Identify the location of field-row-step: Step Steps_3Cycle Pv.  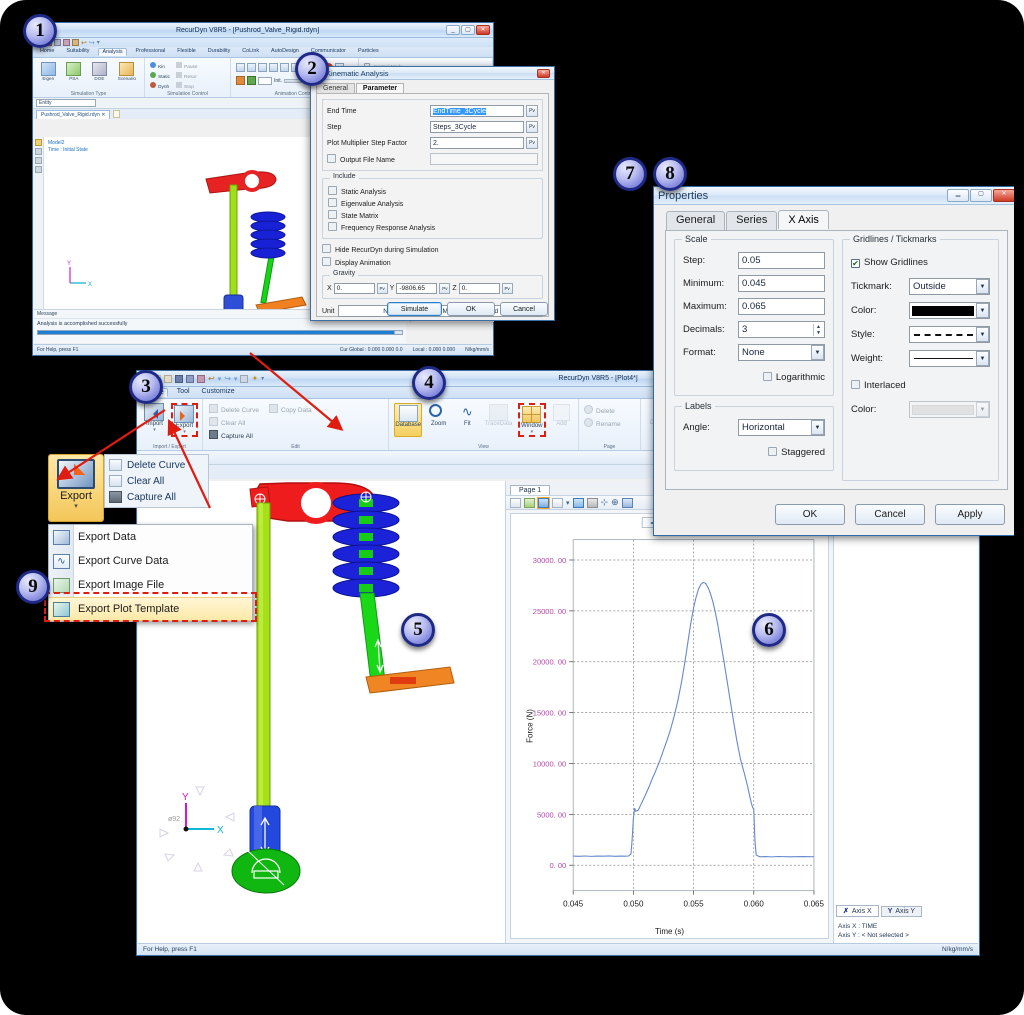
(432, 127).